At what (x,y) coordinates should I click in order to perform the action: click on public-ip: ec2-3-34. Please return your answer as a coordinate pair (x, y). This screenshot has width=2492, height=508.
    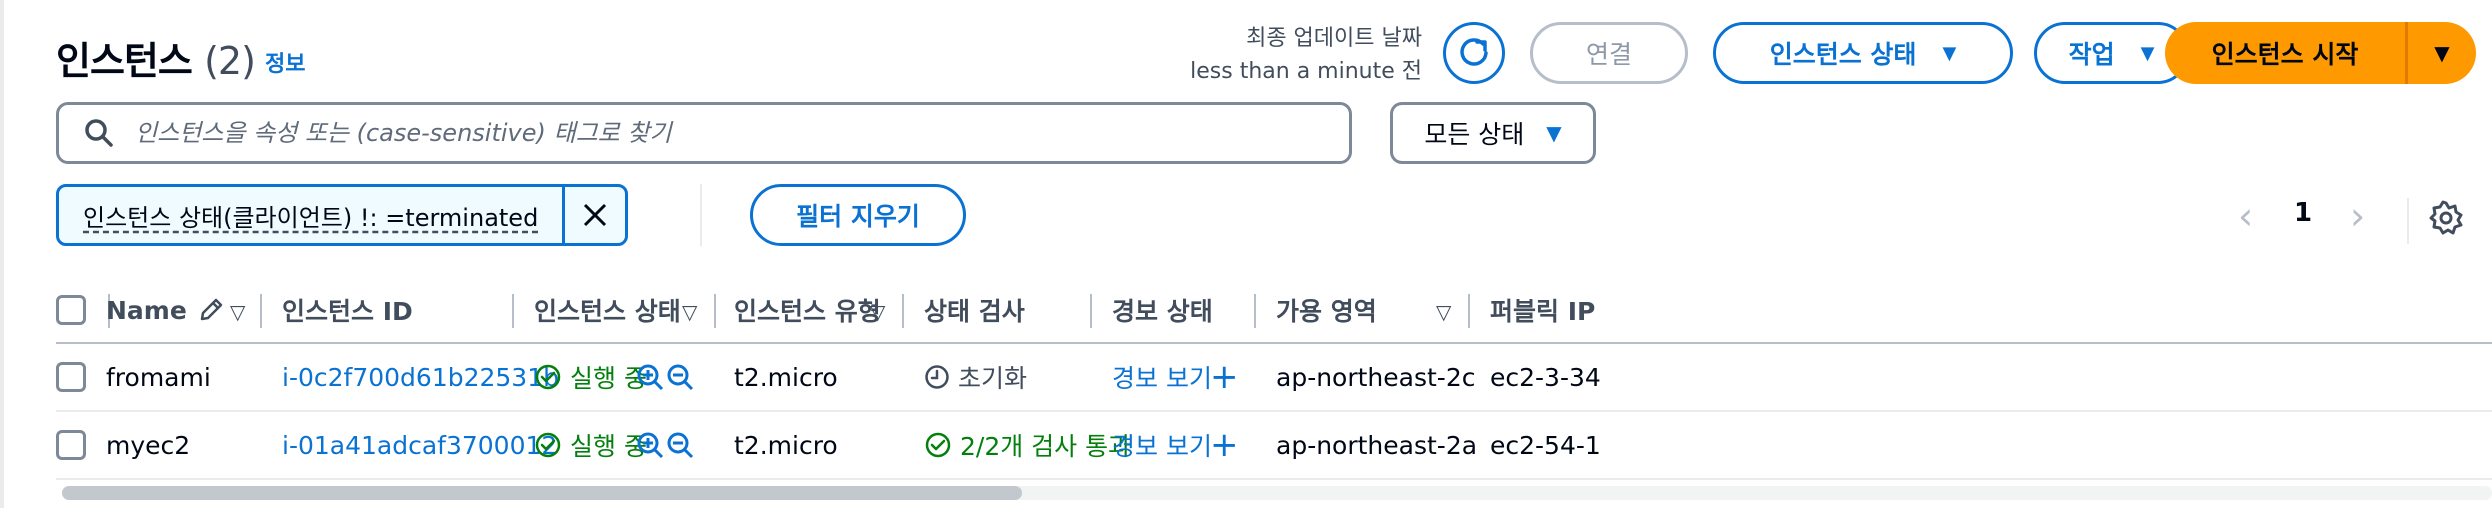
    Looking at the image, I should click on (1545, 377).